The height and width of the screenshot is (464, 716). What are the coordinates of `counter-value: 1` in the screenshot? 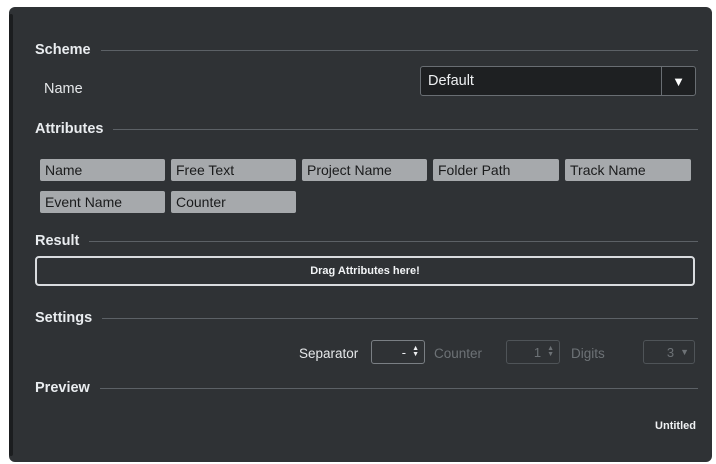 It's located at (537, 352).